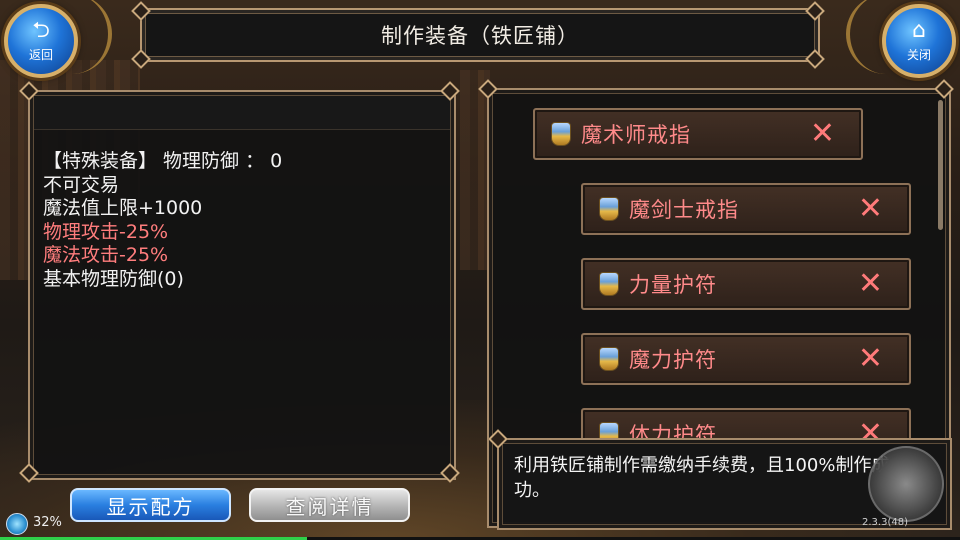 This screenshot has width=960, height=540. I want to click on recipe-item: 魔力护符 ✕, so click(746, 359).